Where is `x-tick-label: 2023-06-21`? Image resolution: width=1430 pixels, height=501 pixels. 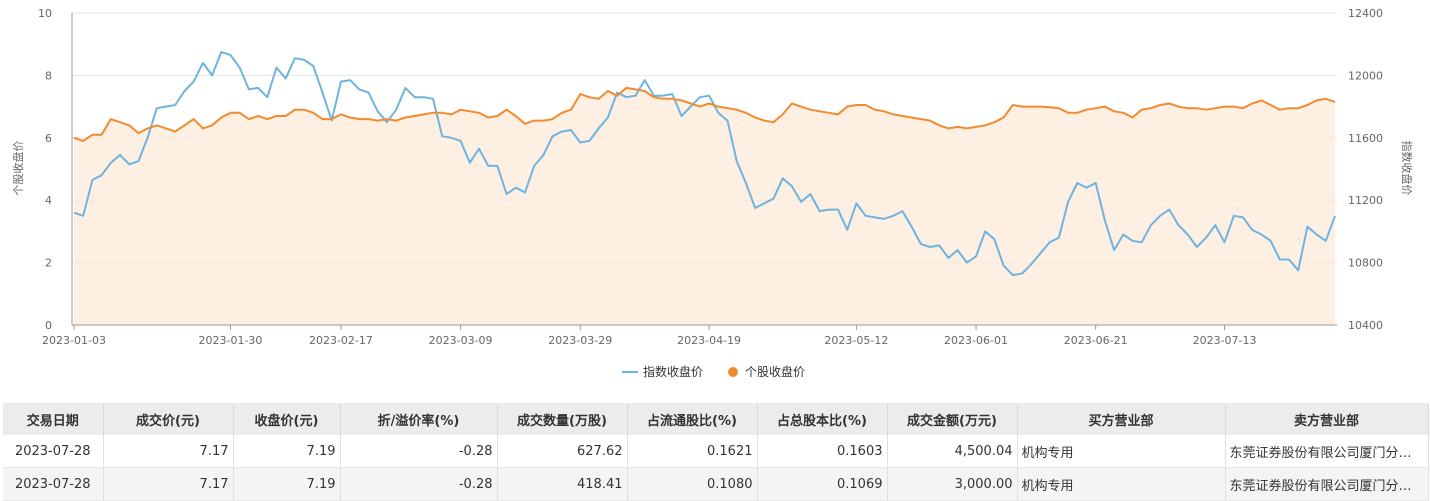 x-tick-label: 2023-06-21 is located at coordinates (1096, 340).